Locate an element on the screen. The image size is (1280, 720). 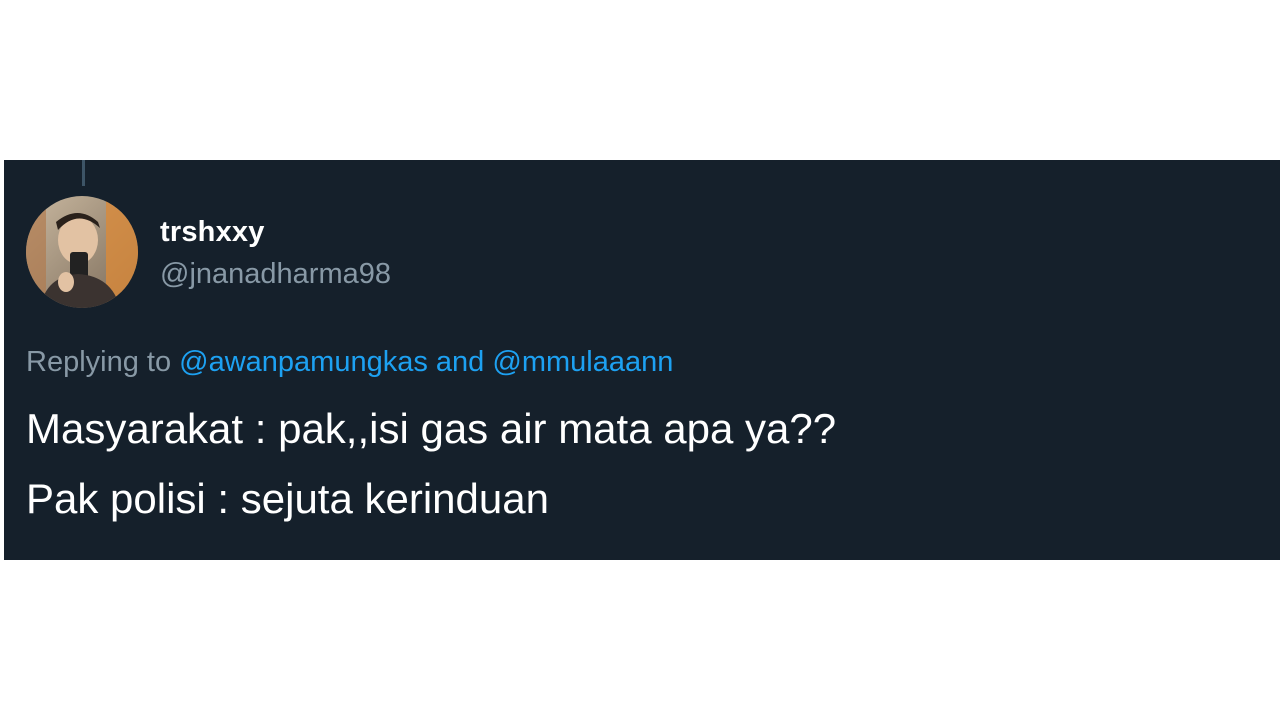
reply-mention-link: @mmulaaann is located at coordinates (582, 362).